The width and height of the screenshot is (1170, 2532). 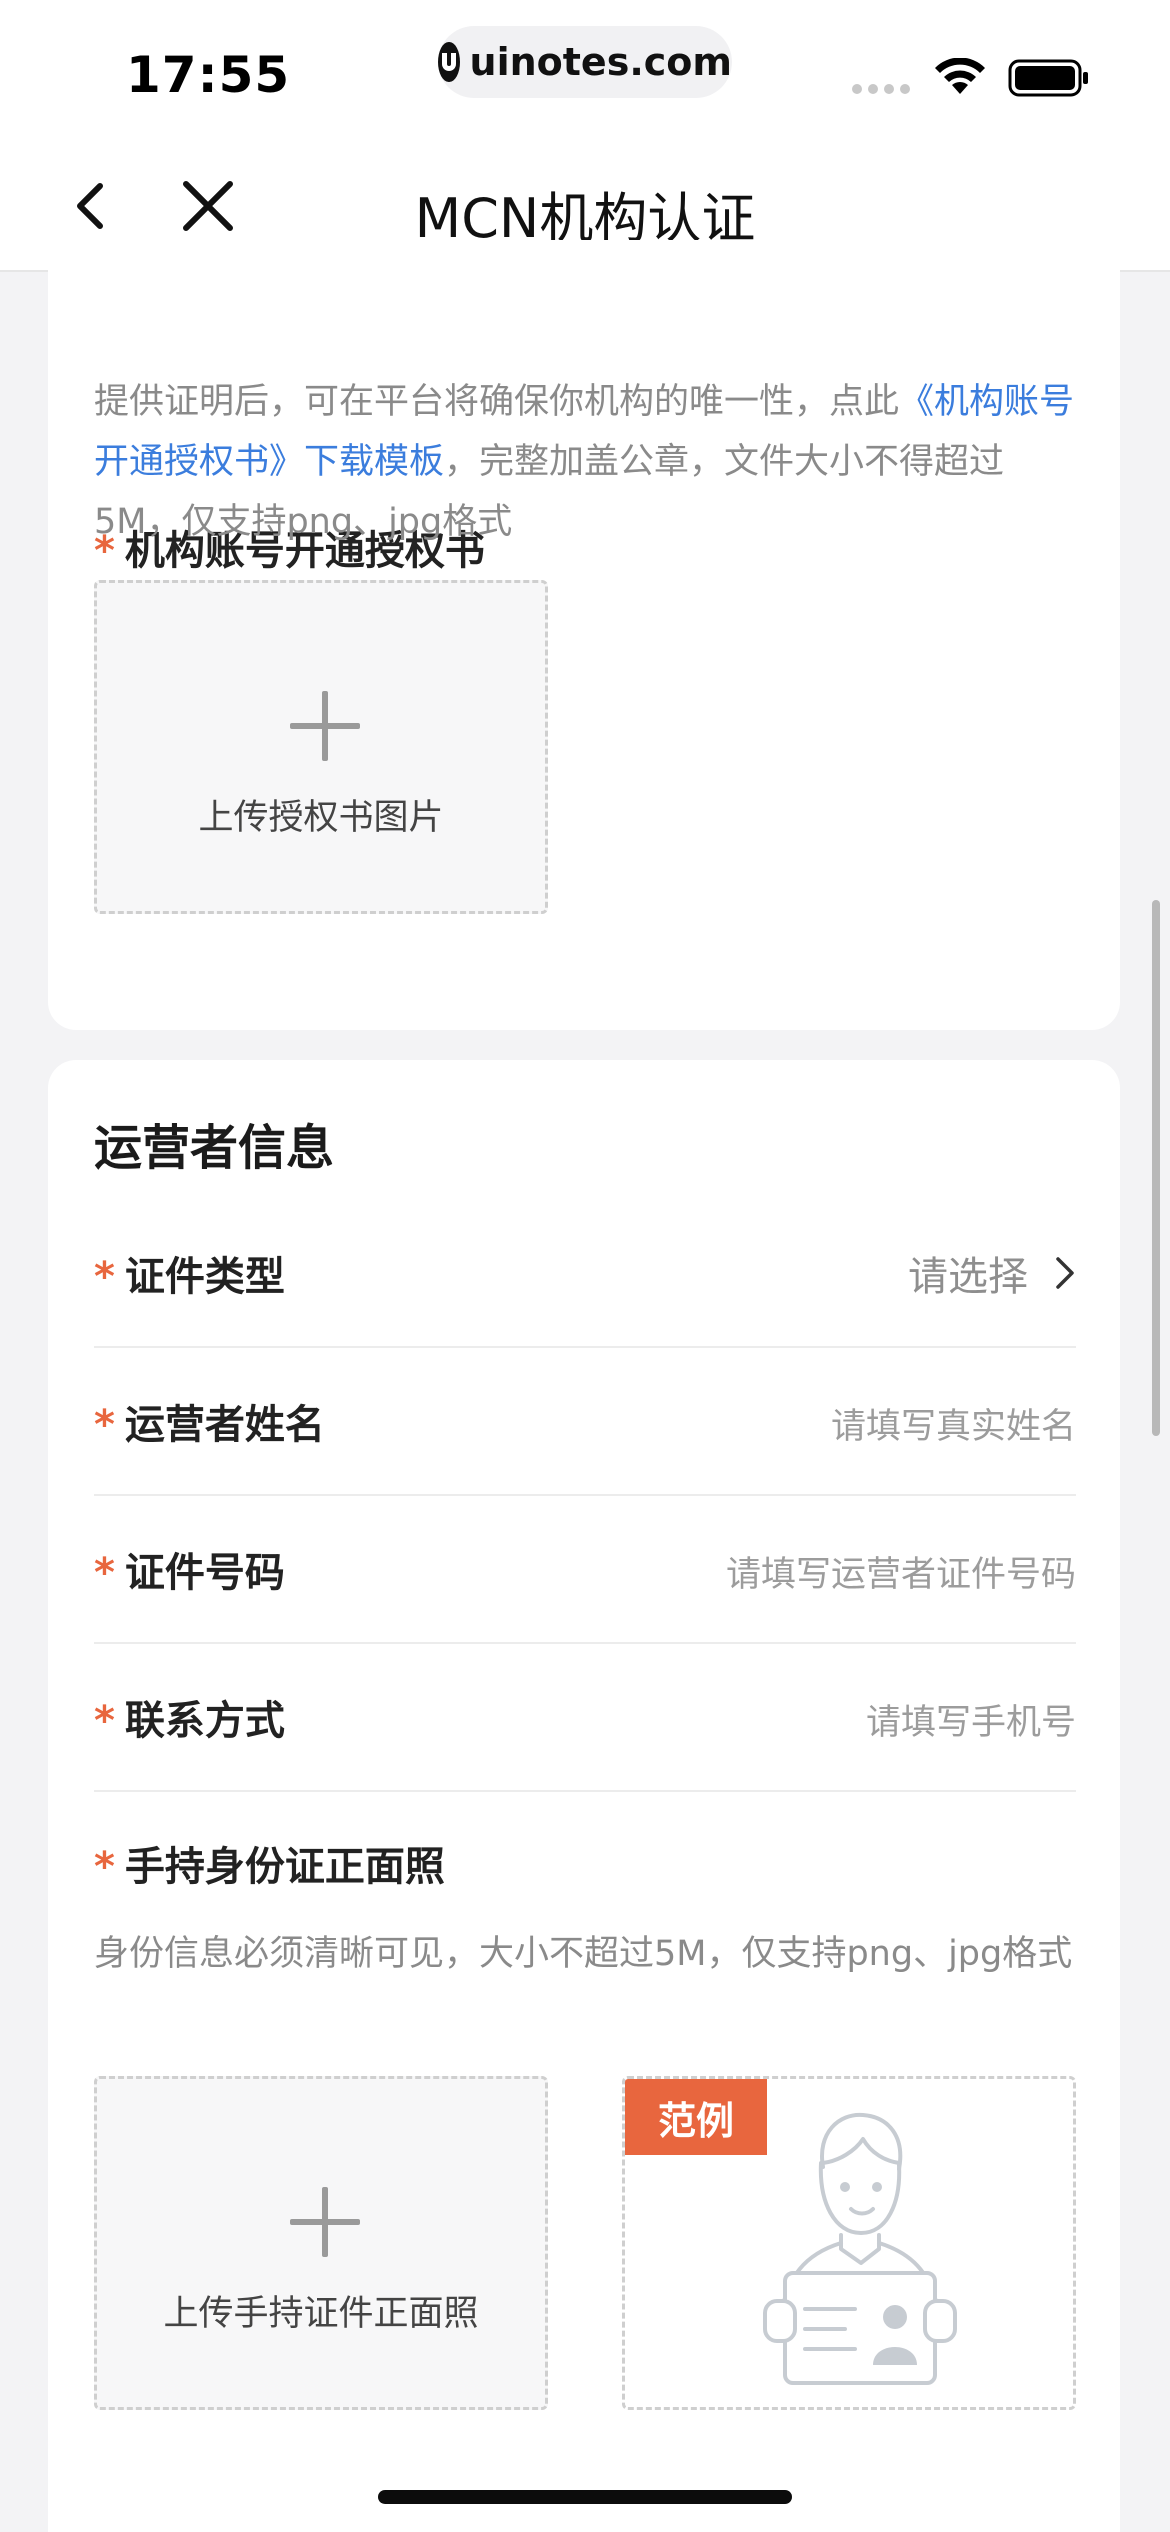 What do you see at coordinates (585, 1718) in the screenshot?
I see `contact-row: * 联系方式 请填写手机号` at bounding box center [585, 1718].